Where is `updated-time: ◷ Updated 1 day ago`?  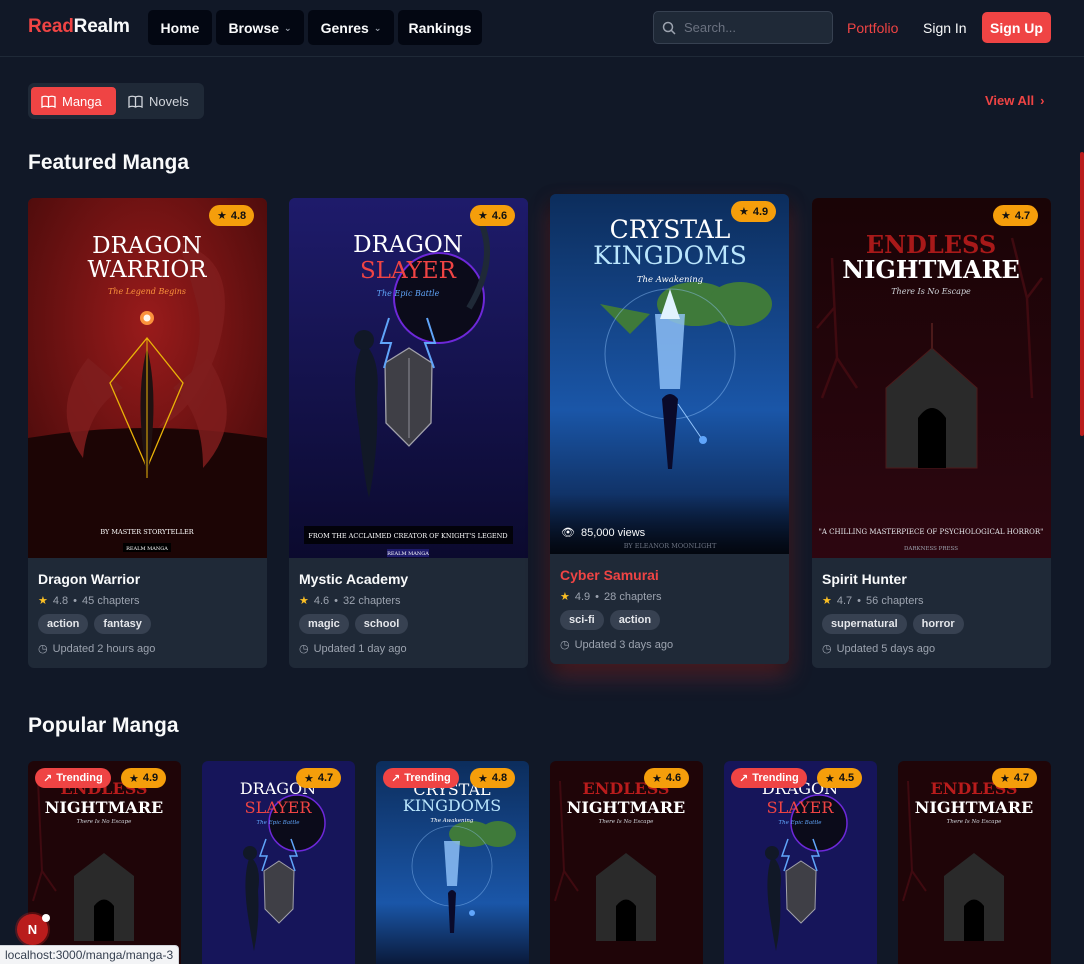 updated-time: ◷ Updated 1 day ago is located at coordinates (353, 649).